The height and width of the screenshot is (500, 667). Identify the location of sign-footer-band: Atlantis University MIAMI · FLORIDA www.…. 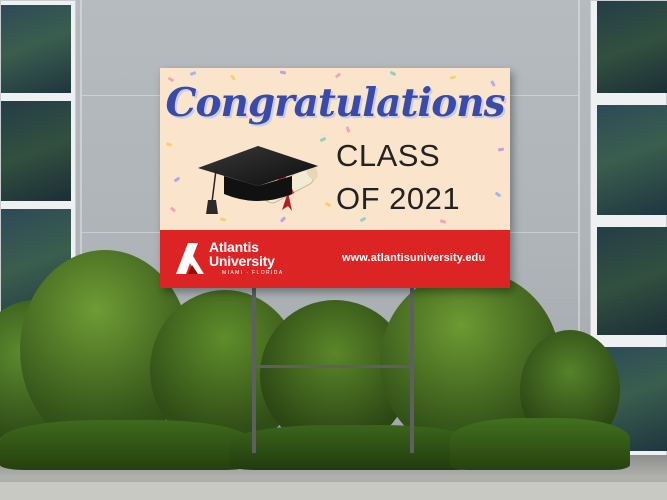
(335, 259).